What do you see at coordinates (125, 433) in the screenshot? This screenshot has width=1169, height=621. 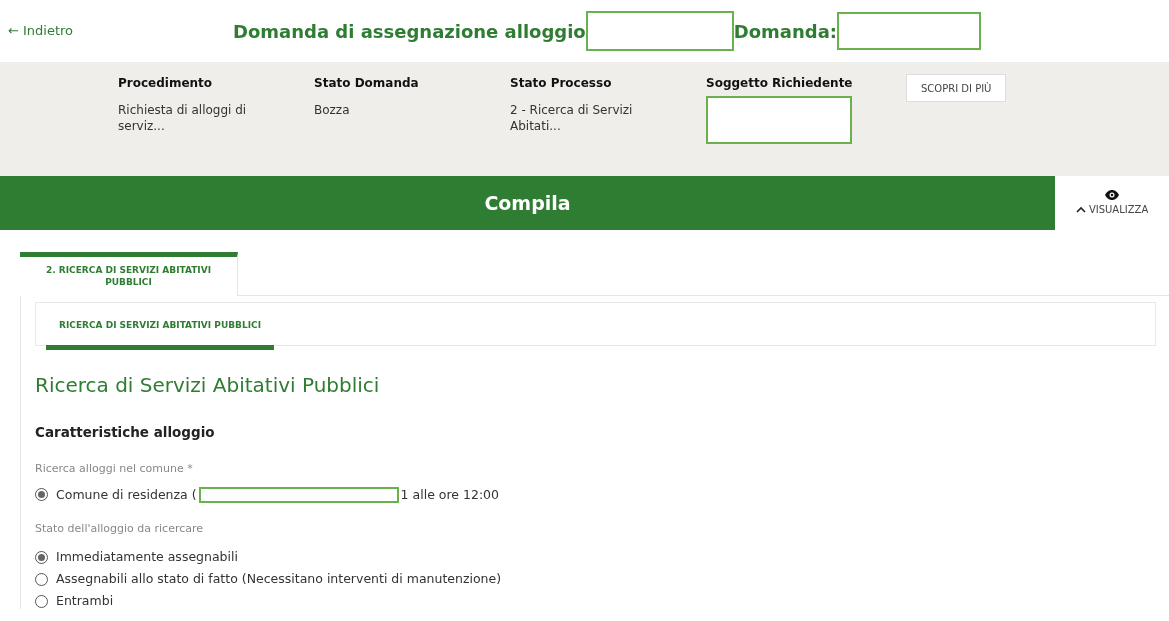 I see `subsection-title: Caratteristiche alloggio` at bounding box center [125, 433].